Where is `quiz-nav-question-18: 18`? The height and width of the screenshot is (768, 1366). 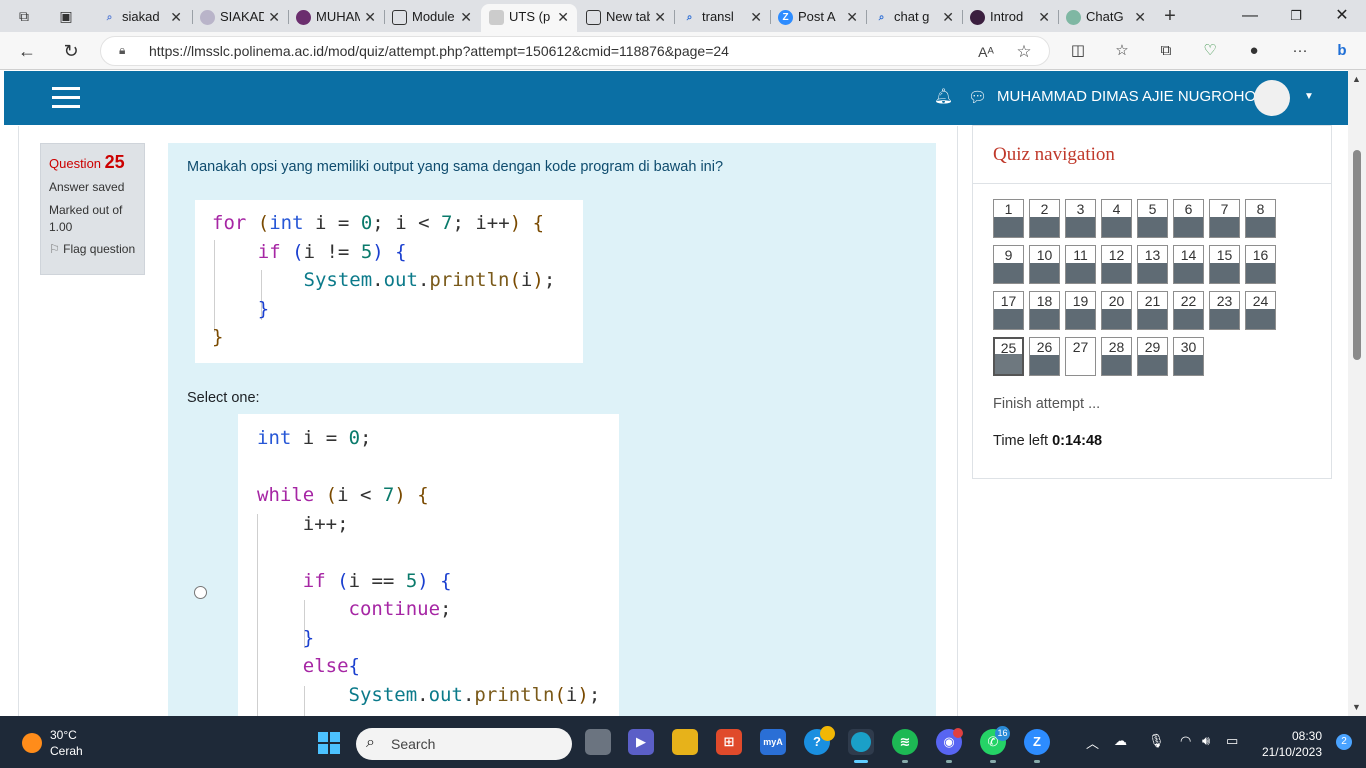 quiz-nav-question-18: 18 is located at coordinates (1044, 310).